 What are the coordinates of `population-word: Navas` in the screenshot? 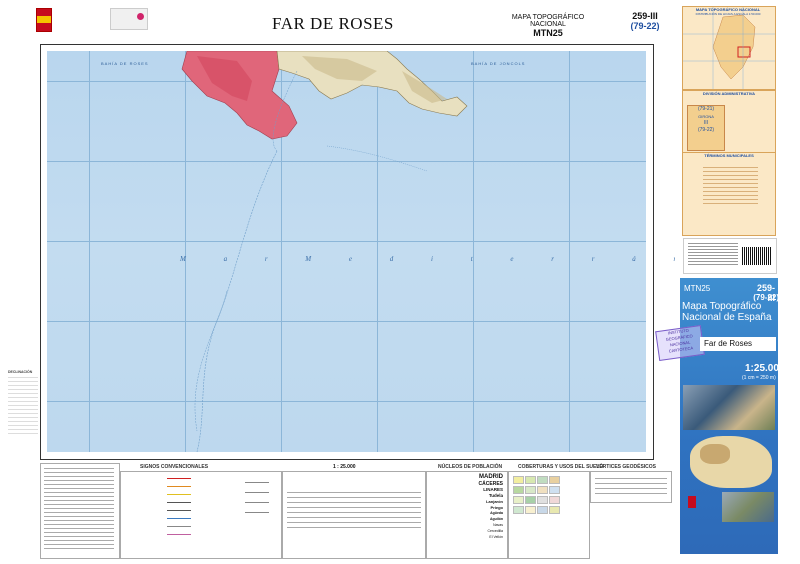 It's located at (498, 525).